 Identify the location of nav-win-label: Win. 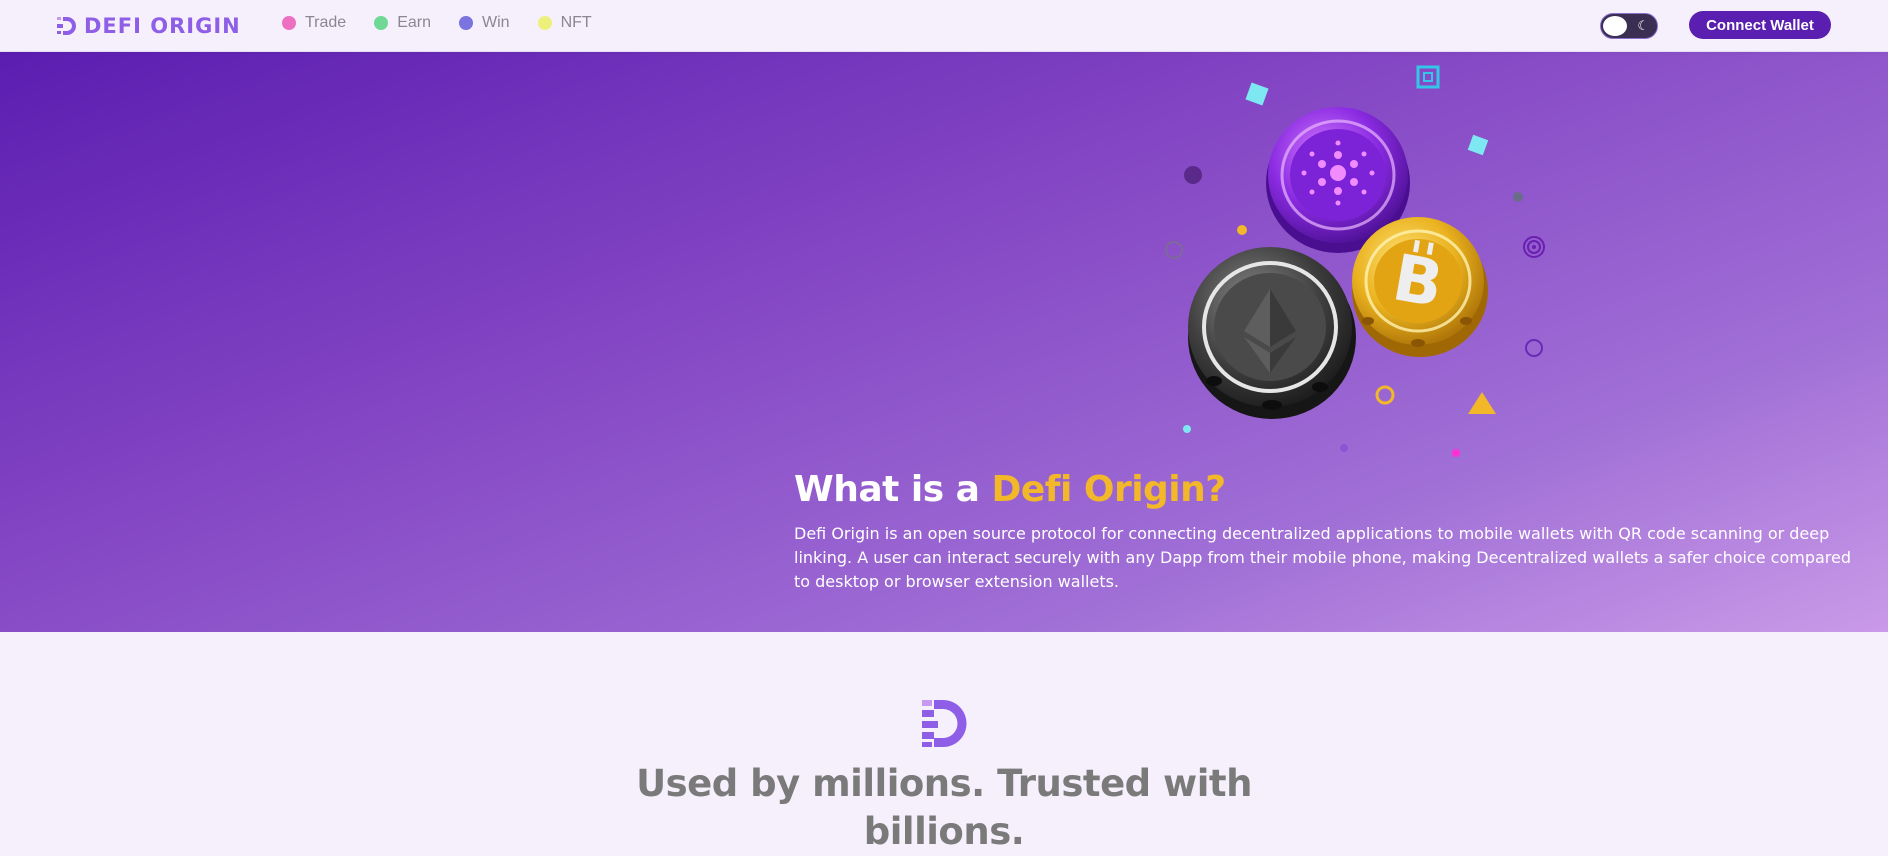
(496, 22).